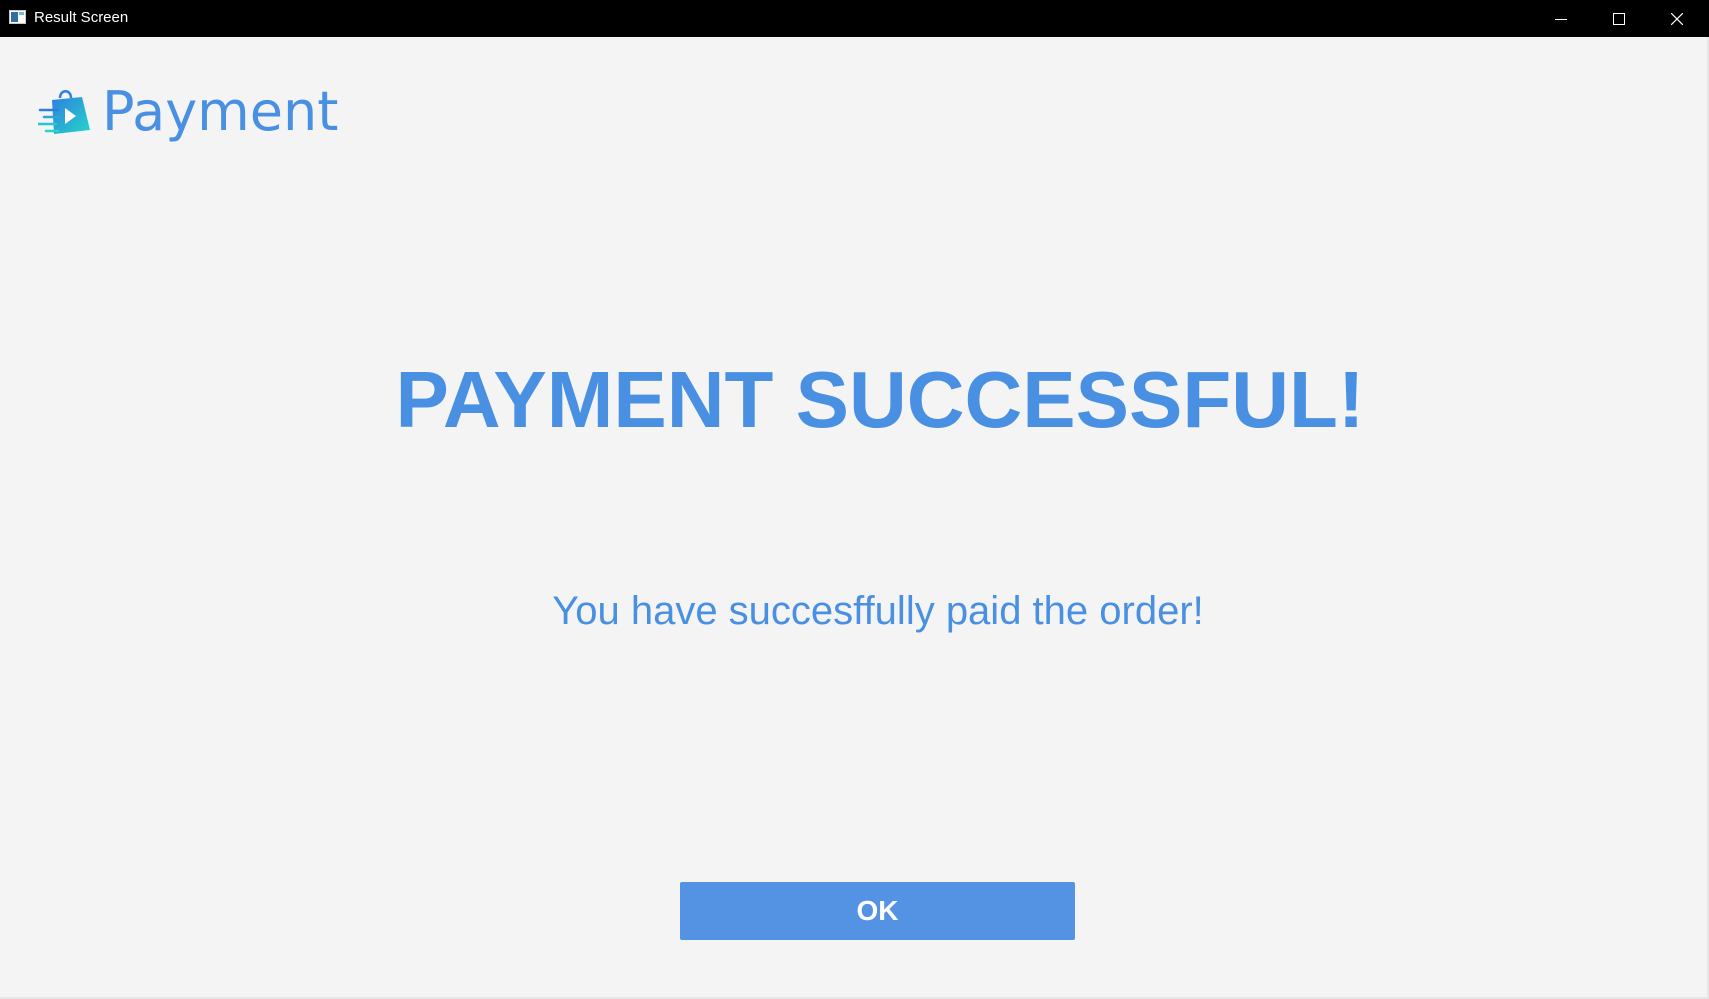  I want to click on maximize-button, so click(1619, 18).